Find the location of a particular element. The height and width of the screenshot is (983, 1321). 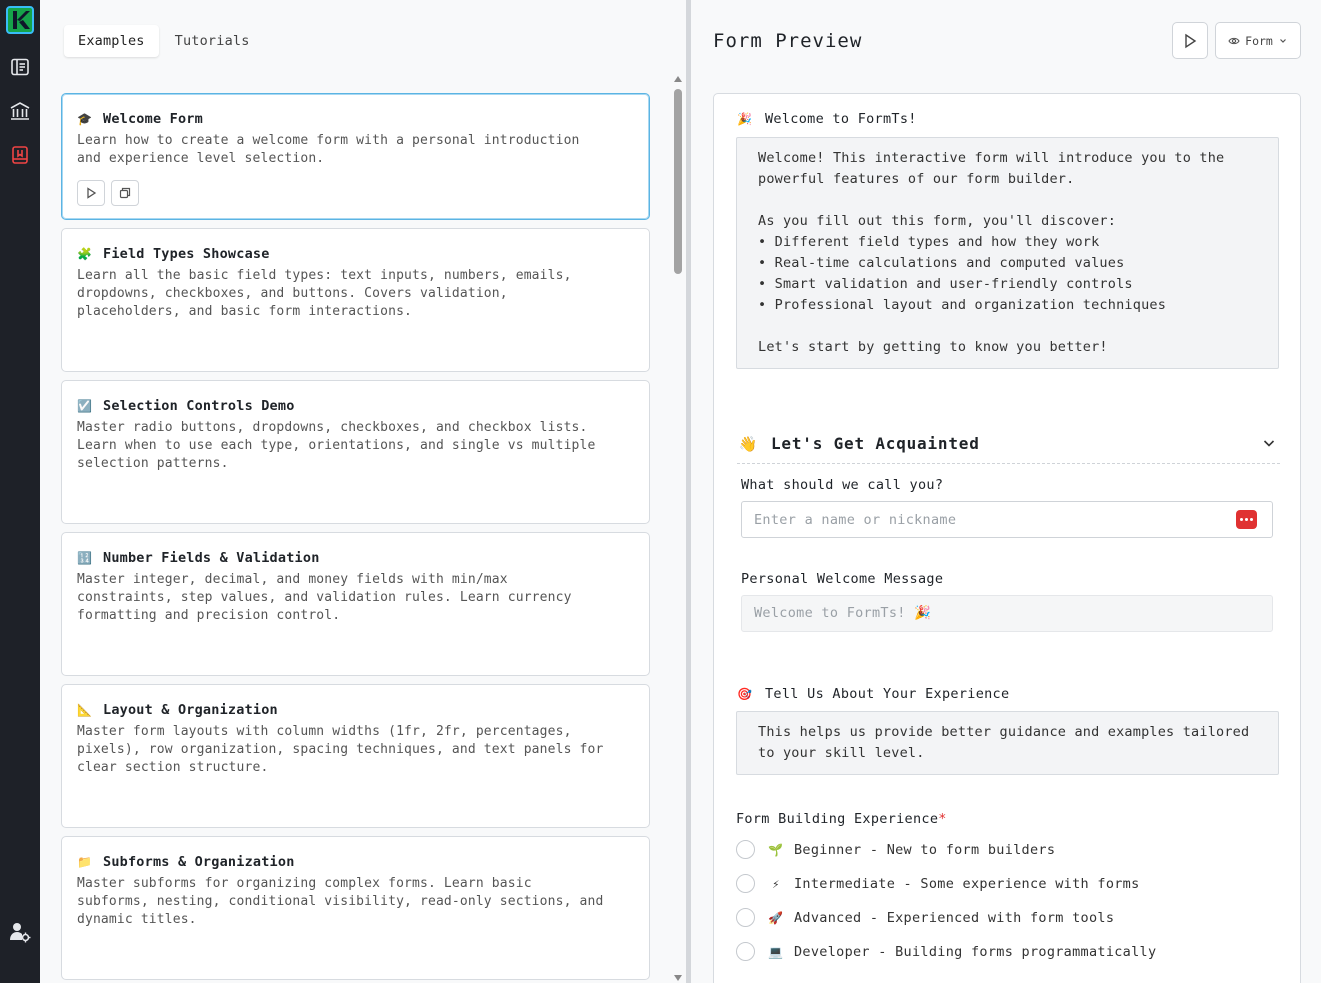

password-manager-icon is located at coordinates (1246, 519).